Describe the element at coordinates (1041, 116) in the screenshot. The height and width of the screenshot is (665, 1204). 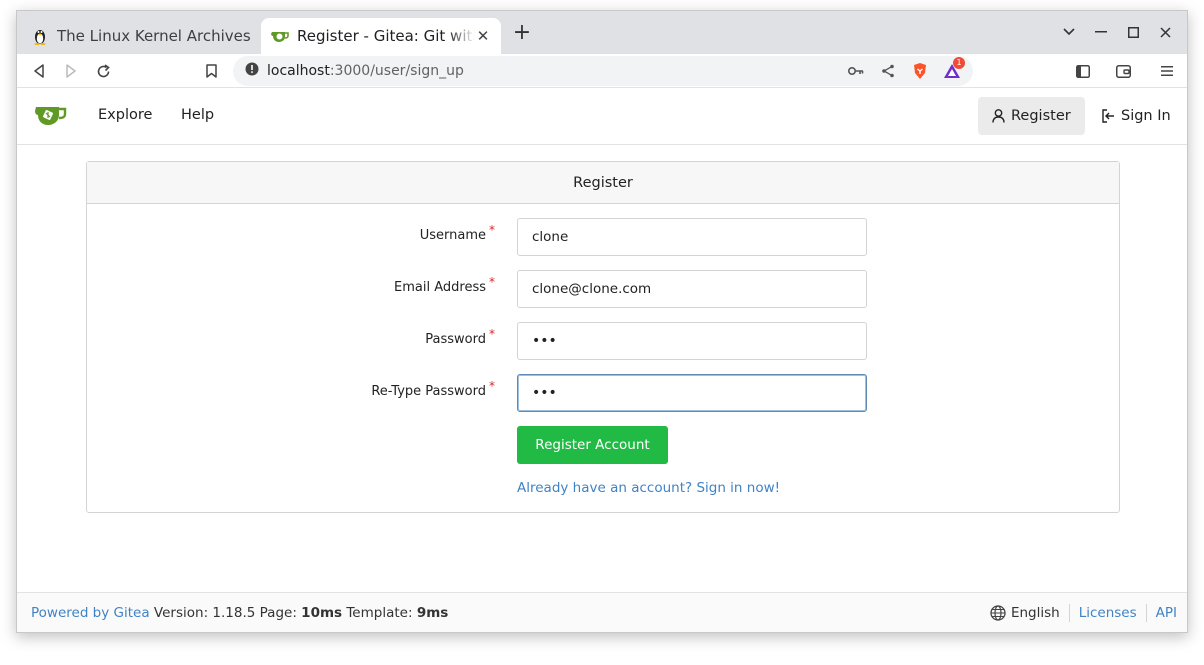
I see `nav-register-label: Register` at that location.